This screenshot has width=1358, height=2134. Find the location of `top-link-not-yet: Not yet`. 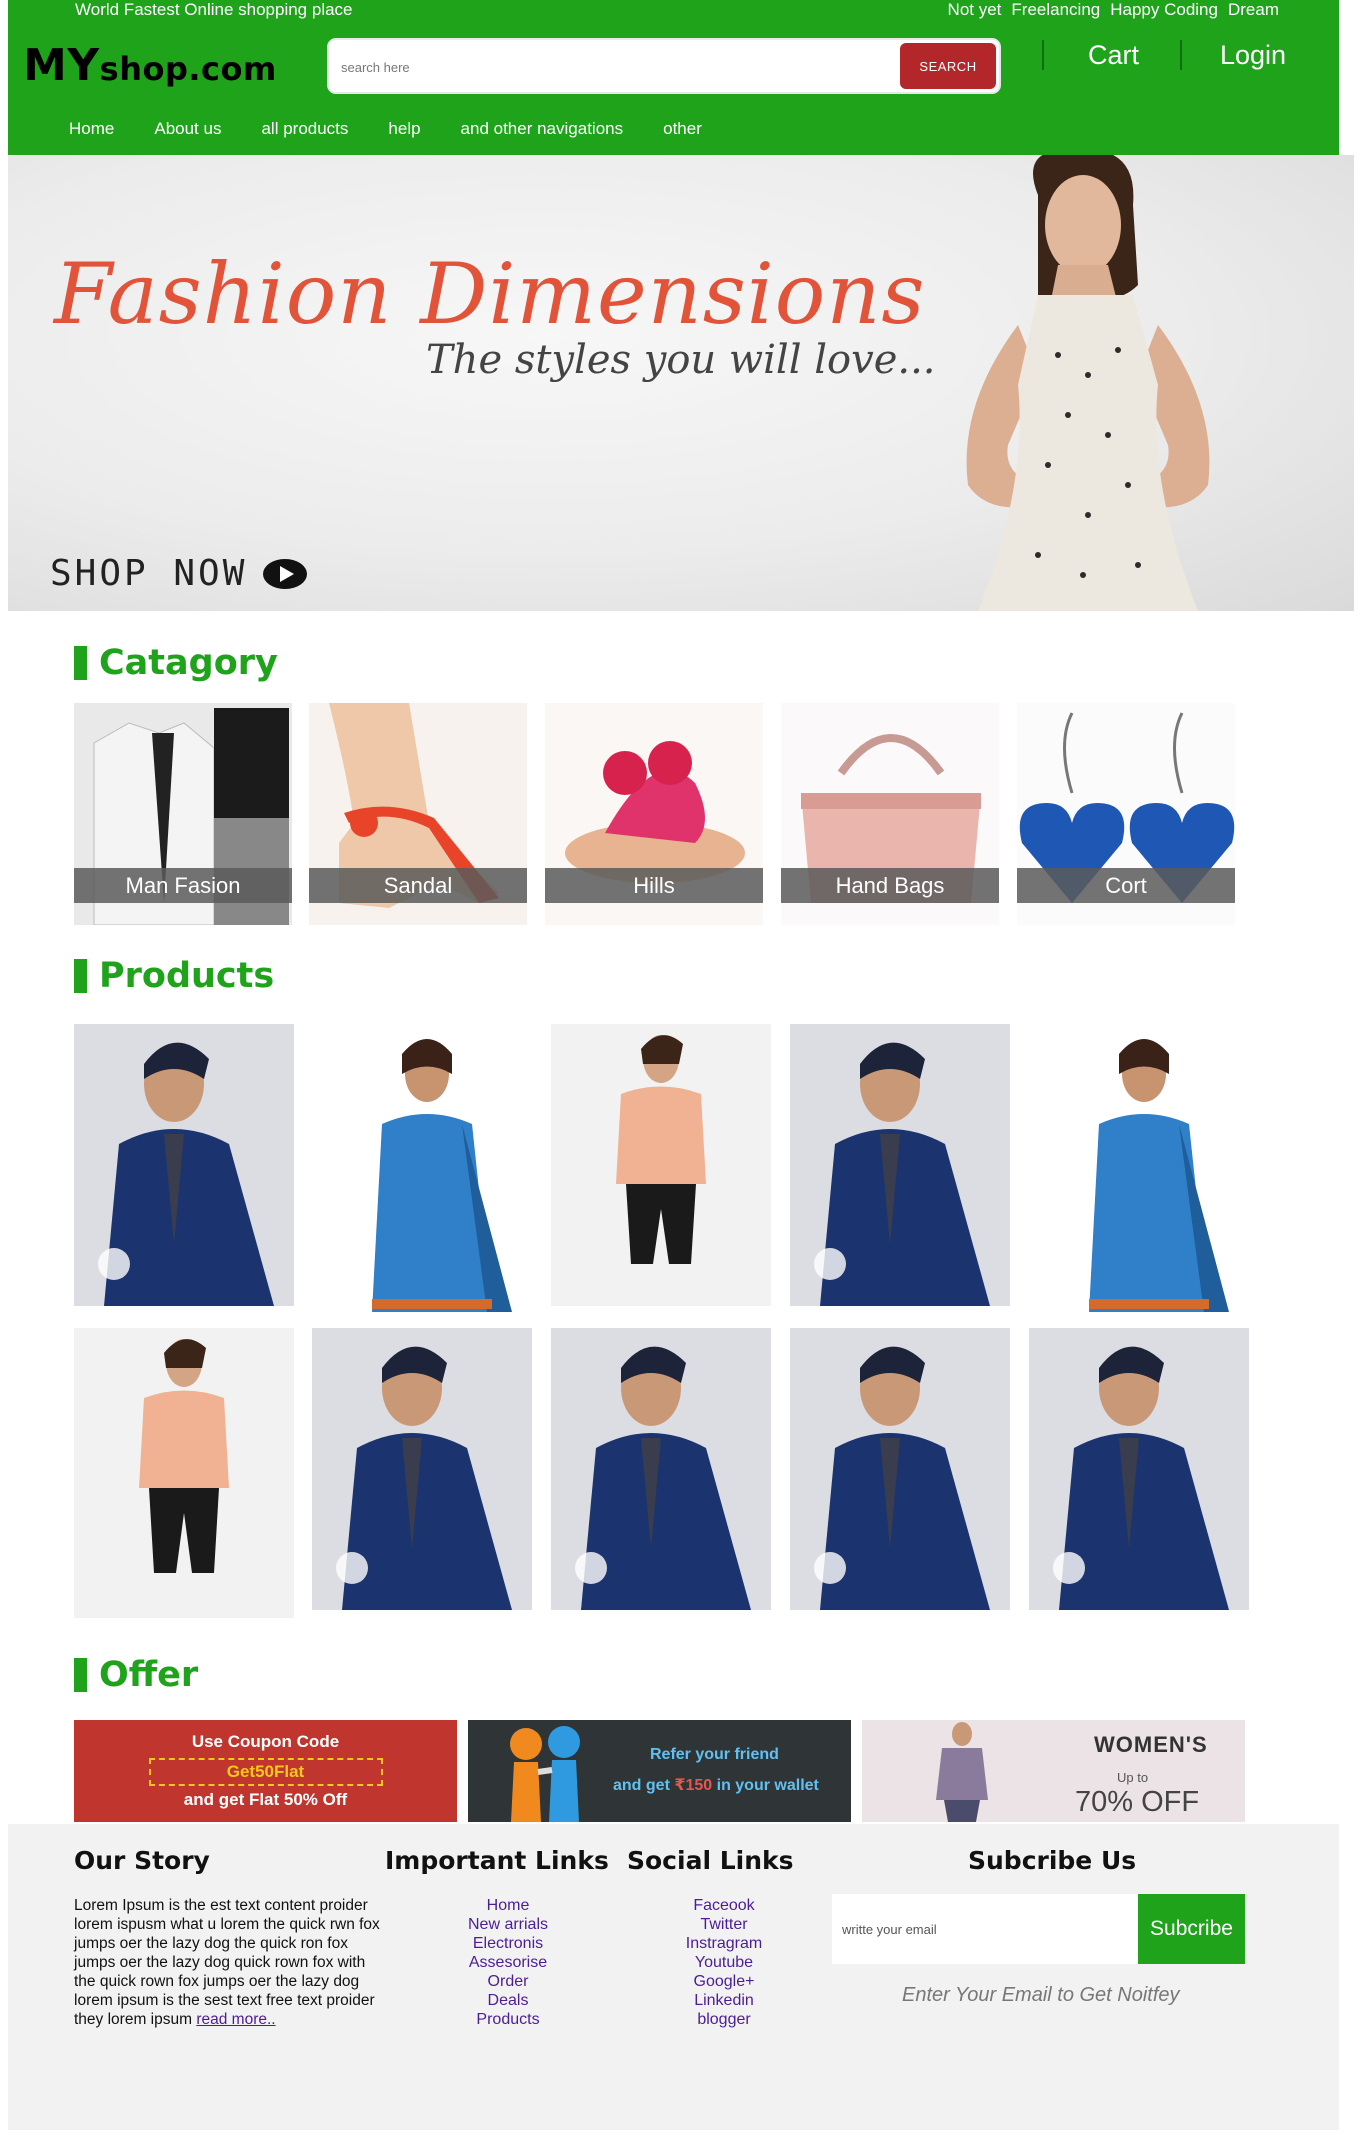

top-link-not-yet: Not yet is located at coordinates (975, 10).